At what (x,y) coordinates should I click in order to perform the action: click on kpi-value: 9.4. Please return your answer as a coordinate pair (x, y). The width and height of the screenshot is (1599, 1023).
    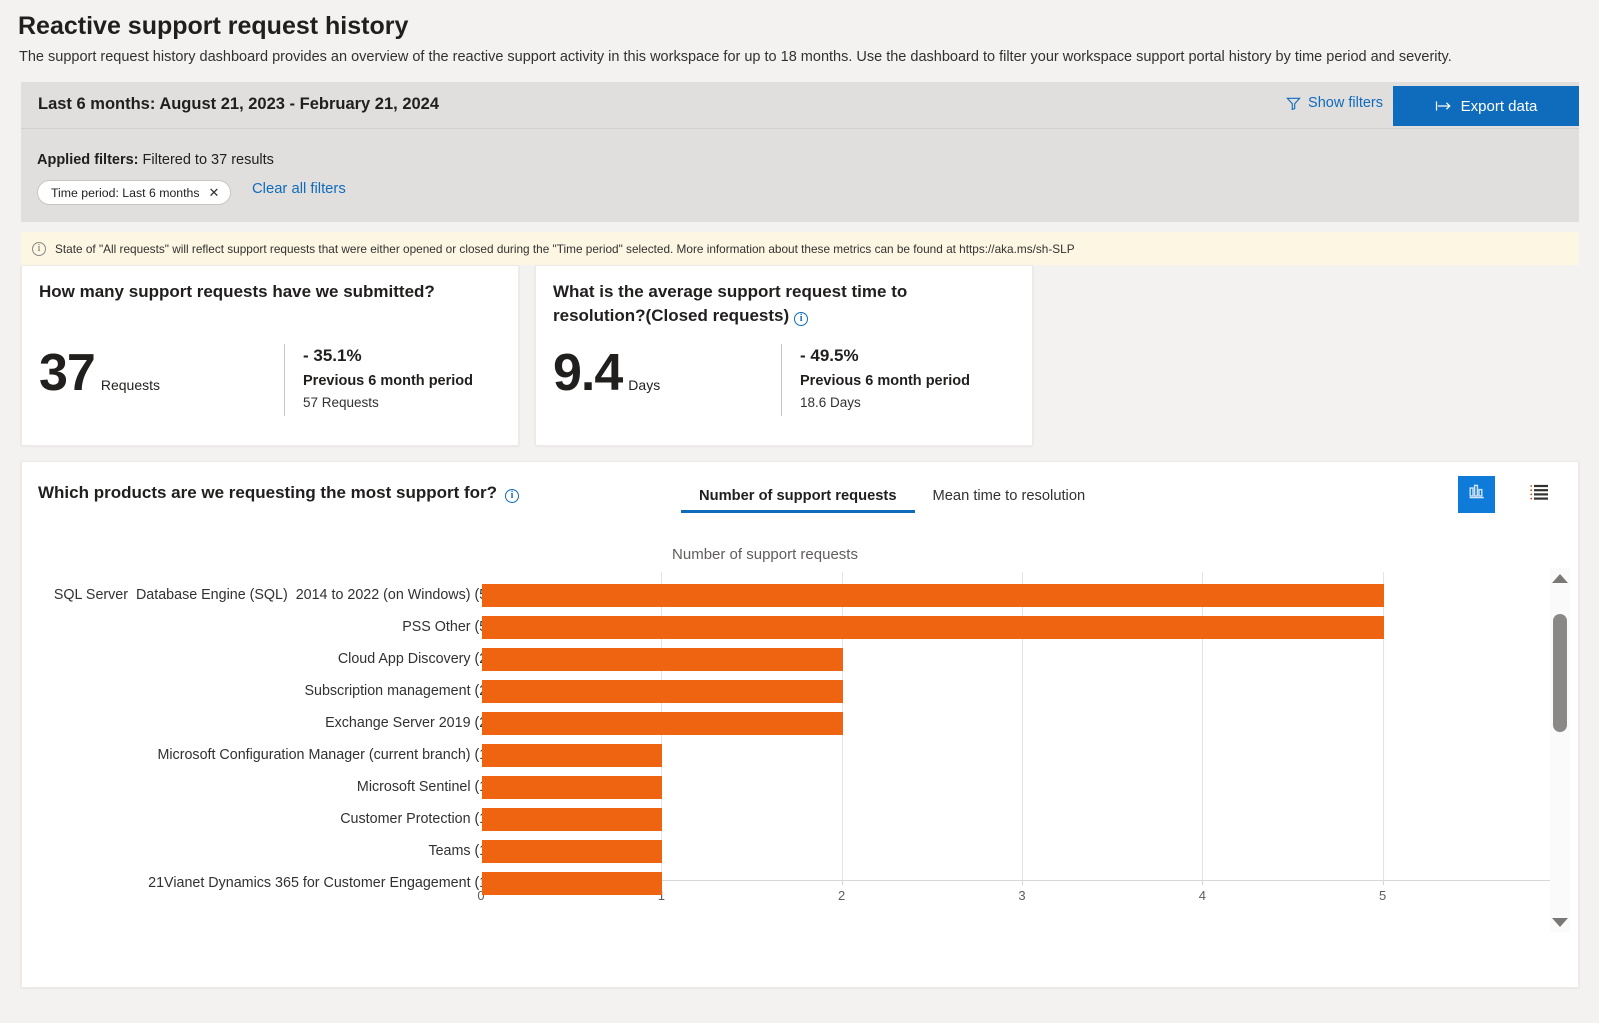
    Looking at the image, I should click on (588, 373).